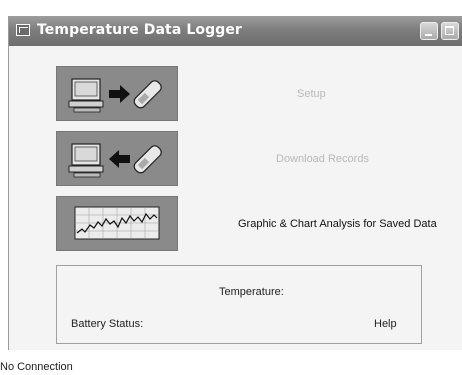  I want to click on minimize-icon, so click(428, 35).